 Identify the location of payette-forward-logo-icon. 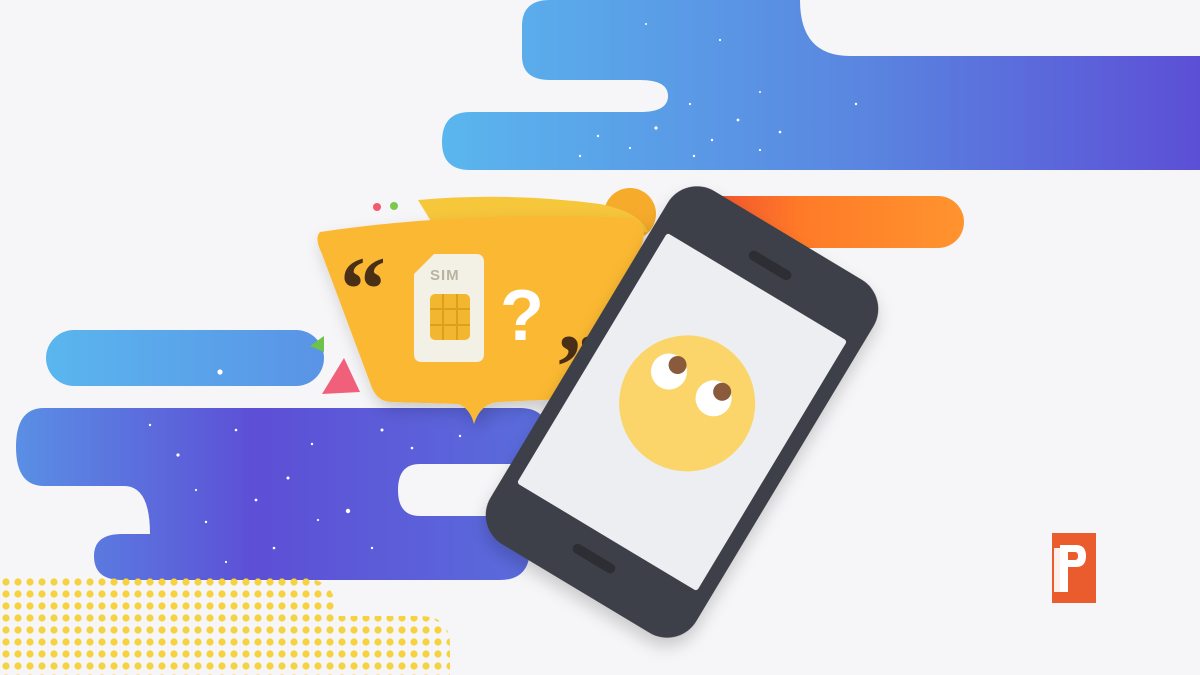
(1074, 568).